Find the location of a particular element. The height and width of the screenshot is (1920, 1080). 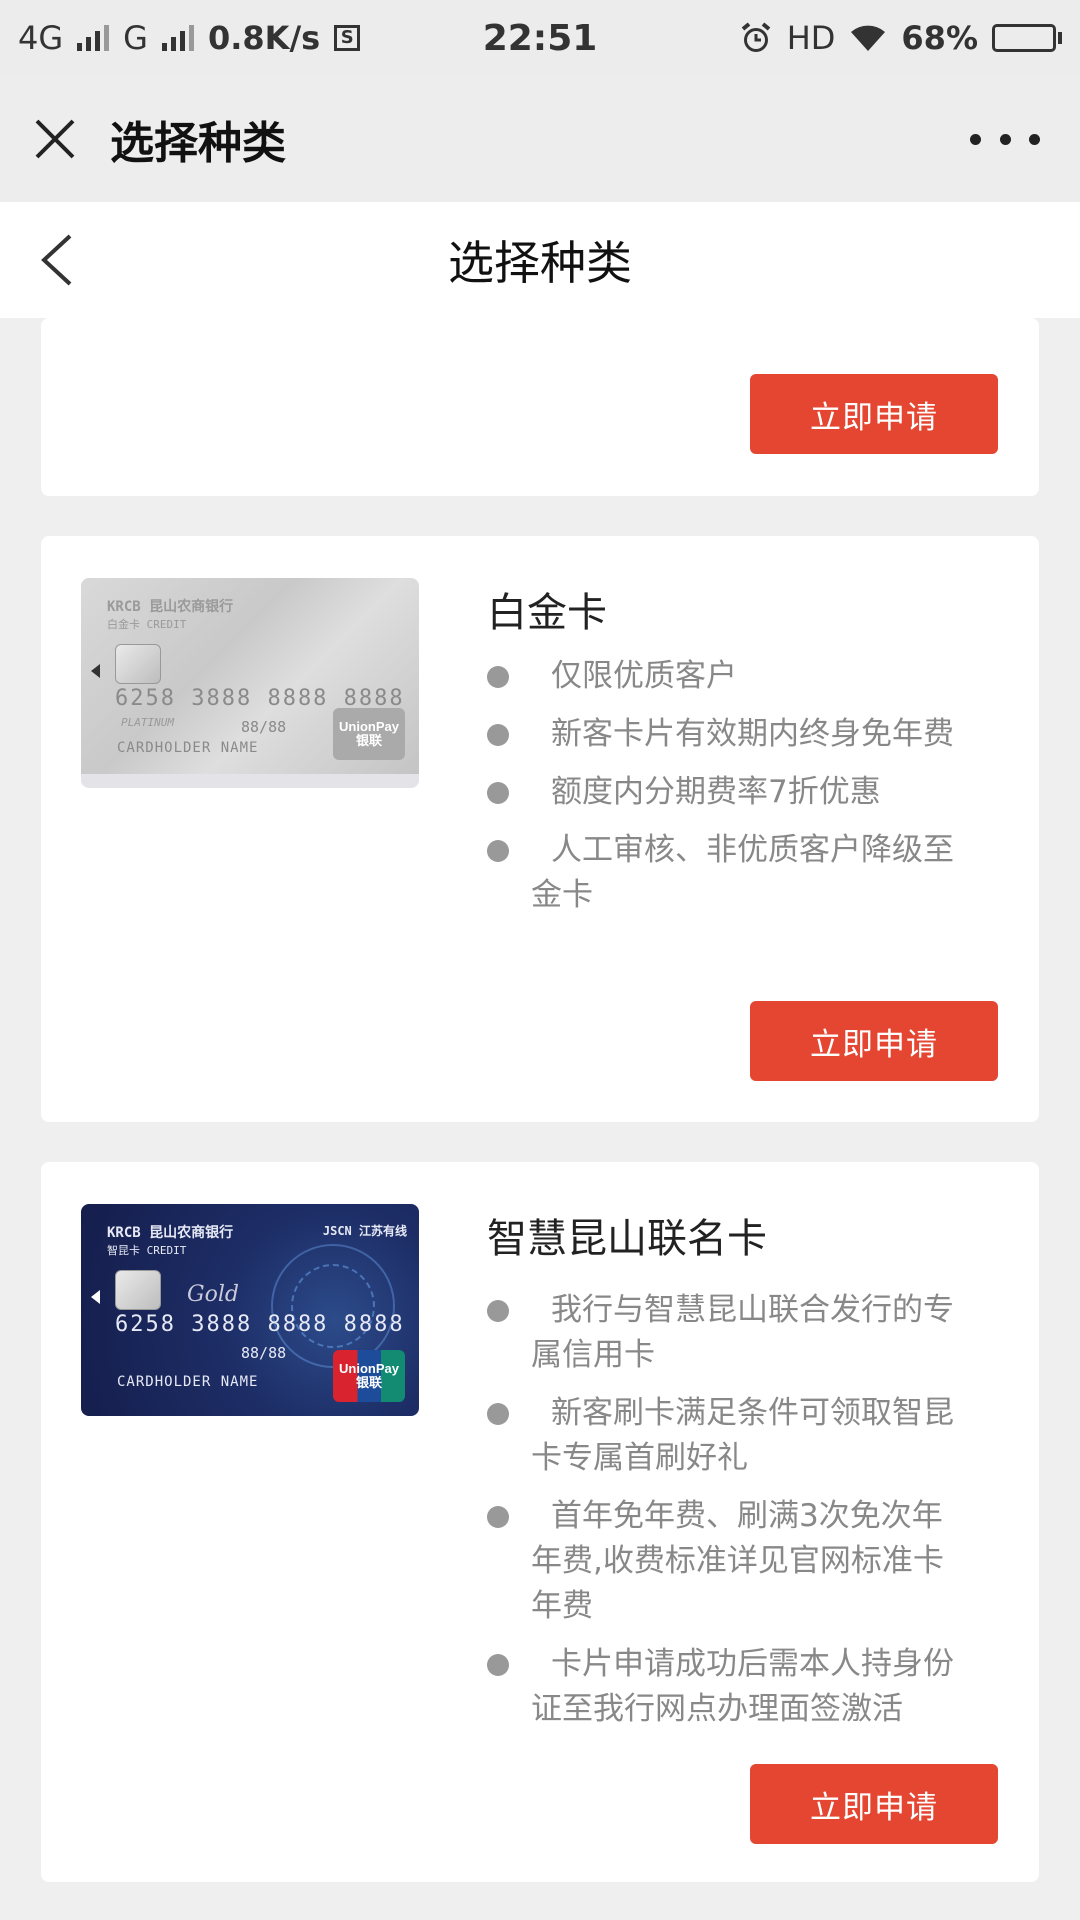

wifi-icon is located at coordinates (868, 38).